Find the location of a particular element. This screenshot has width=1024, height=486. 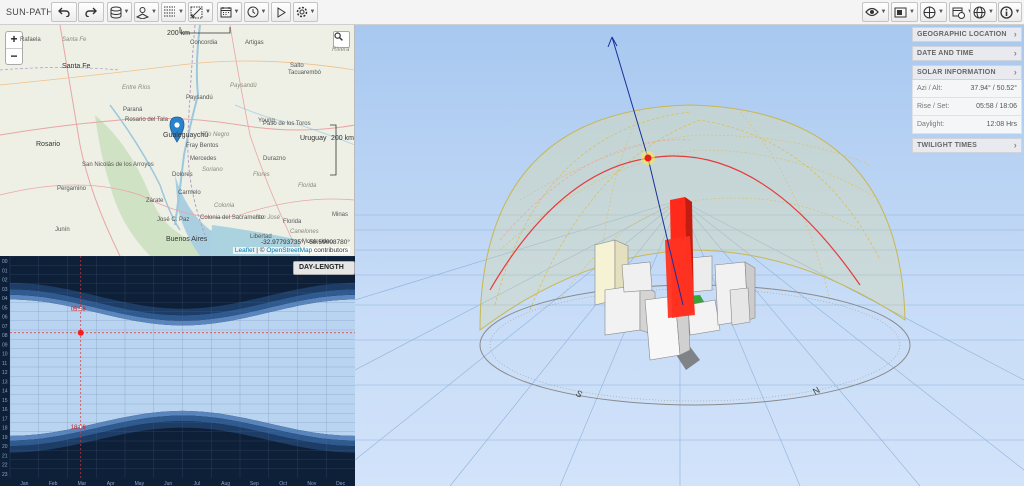

map-place-label: Rivera is located at coordinates (341, 50).